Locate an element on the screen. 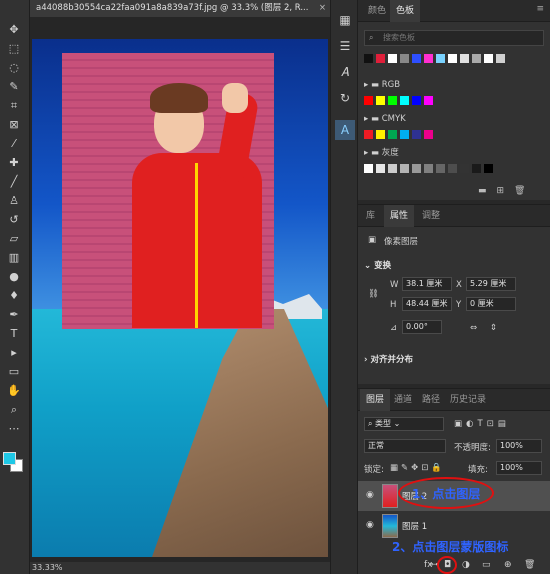 This screenshot has height=574, width=550. swatch-group-rgb: ▸ ▬ RGB is located at coordinates (382, 85).